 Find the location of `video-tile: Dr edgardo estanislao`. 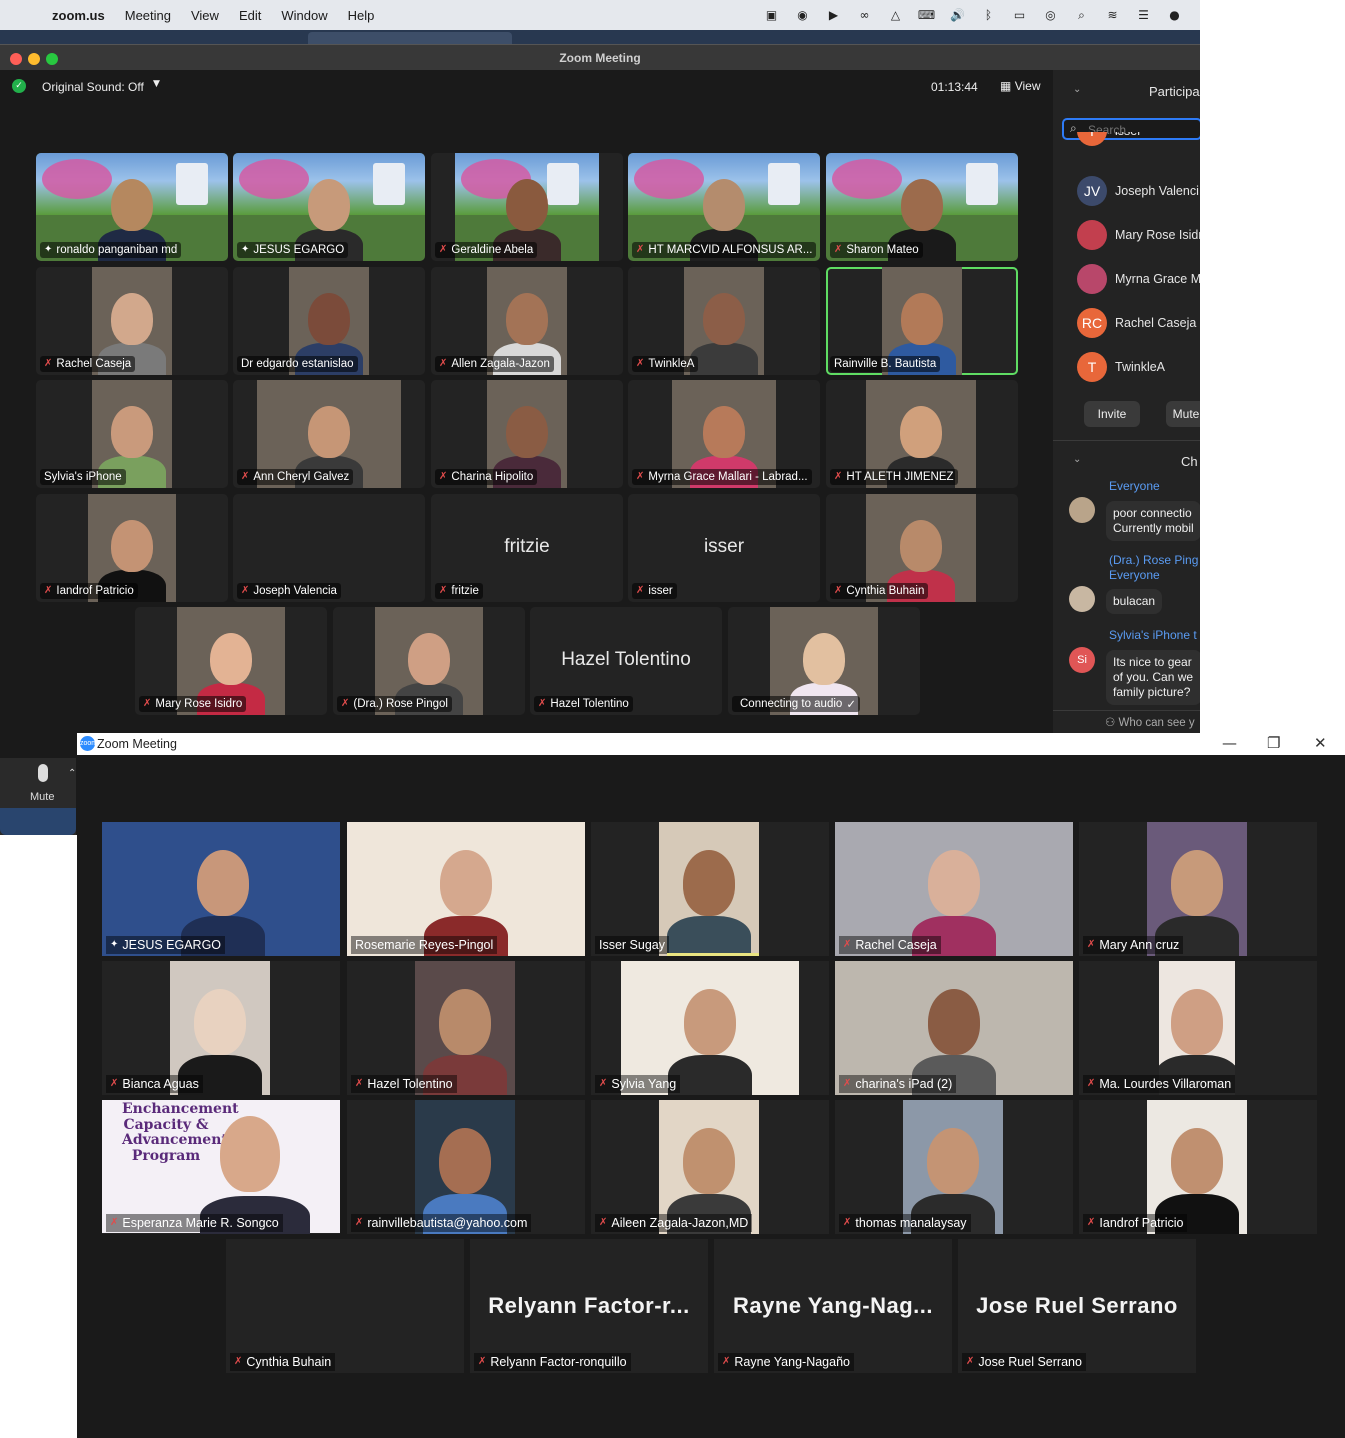

video-tile: Dr edgardo estanislao is located at coordinates (329, 321).